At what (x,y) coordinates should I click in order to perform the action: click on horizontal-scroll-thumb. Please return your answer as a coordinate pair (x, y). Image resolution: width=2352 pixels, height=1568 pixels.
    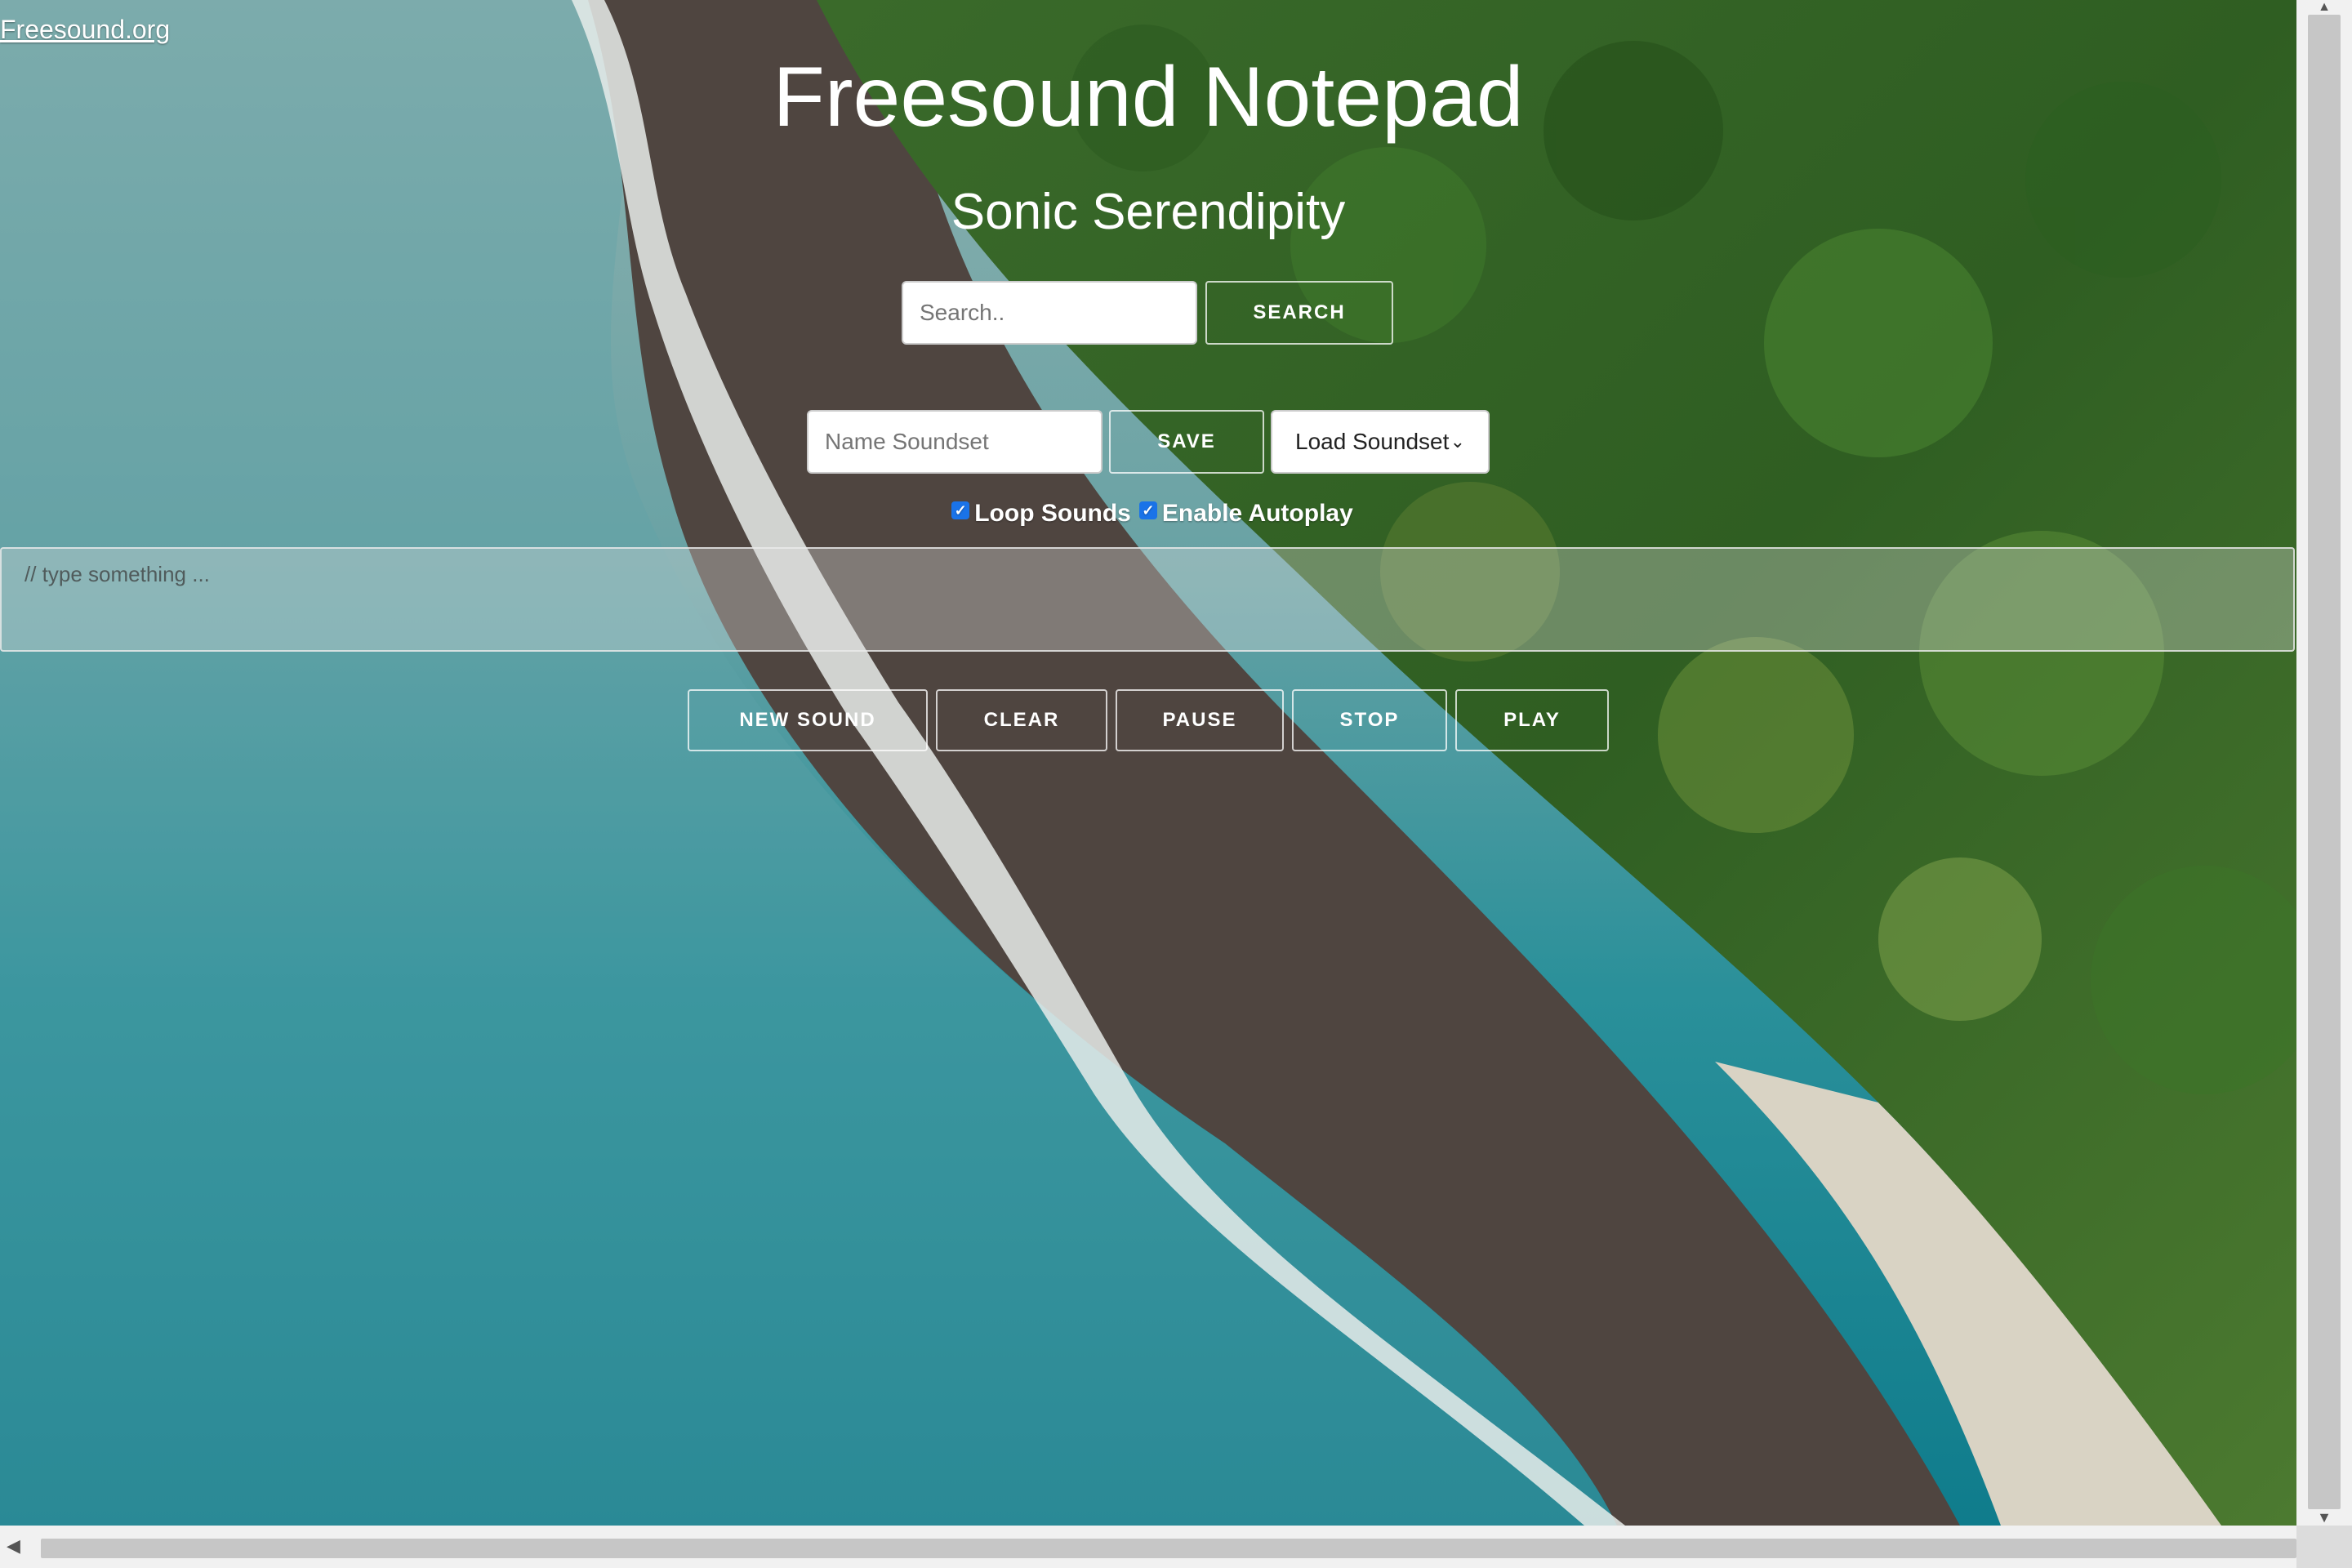
    Looking at the image, I should click on (1168, 1548).